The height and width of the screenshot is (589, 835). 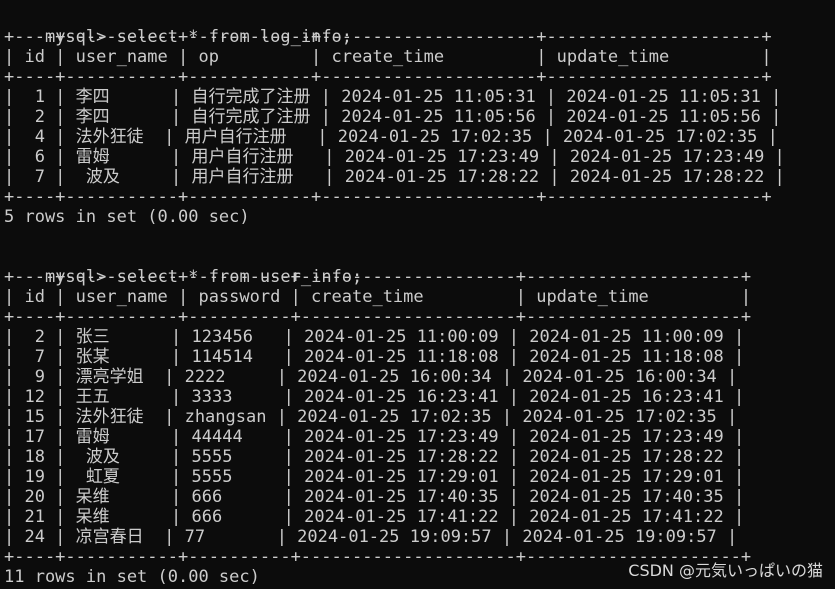 What do you see at coordinates (132, 577) in the screenshot?
I see `result-summary: 11 rows in set (0.00 sec)` at bounding box center [132, 577].